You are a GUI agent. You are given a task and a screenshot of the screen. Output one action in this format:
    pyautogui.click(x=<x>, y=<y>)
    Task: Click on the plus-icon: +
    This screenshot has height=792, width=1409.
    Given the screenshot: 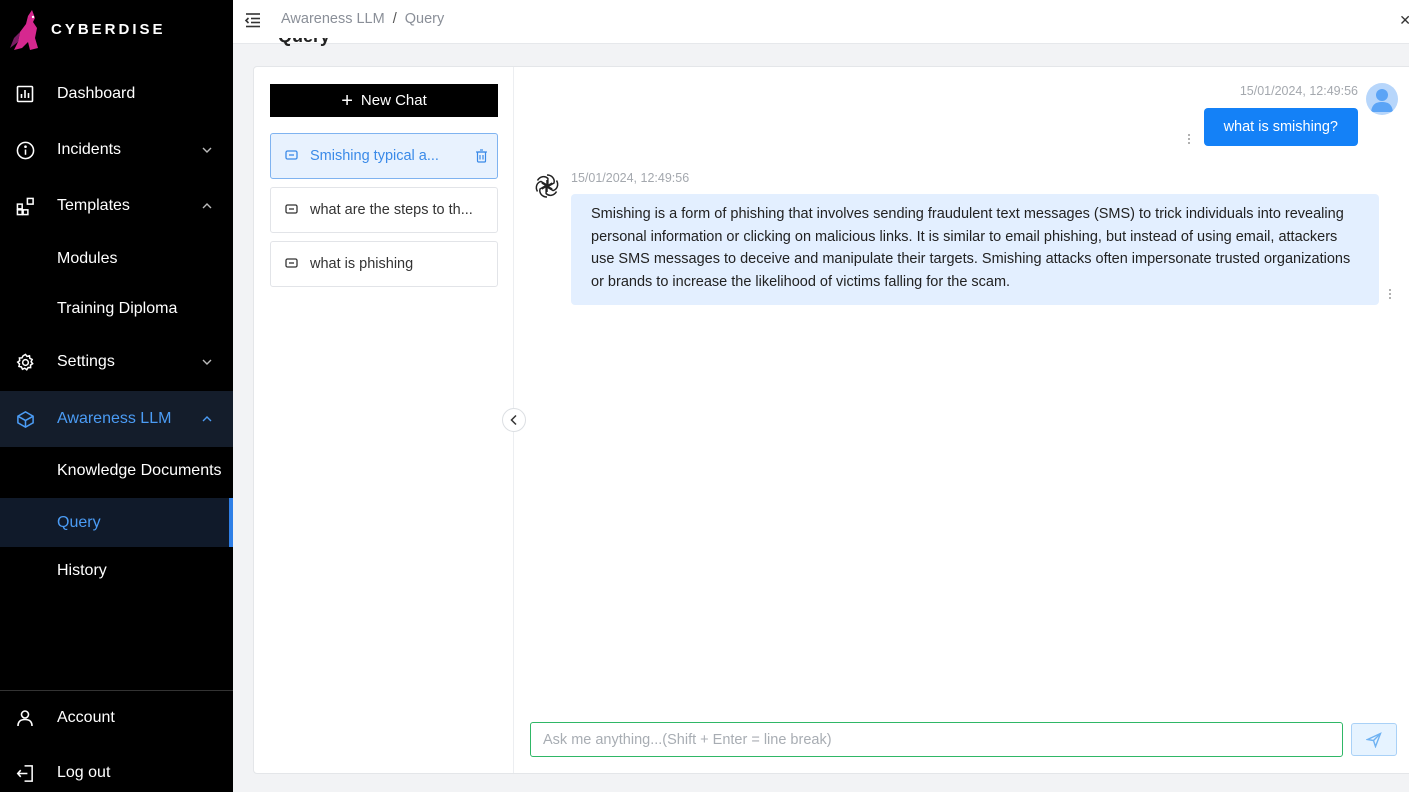 What is the action you would take?
    pyautogui.click(x=347, y=100)
    